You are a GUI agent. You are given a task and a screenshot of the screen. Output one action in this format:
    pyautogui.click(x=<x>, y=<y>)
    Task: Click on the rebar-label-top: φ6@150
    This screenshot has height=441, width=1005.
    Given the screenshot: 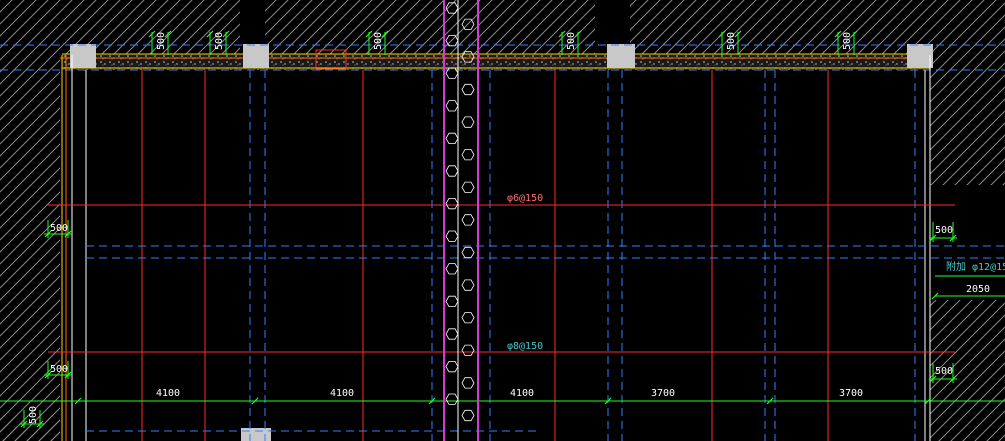 What is the action you would take?
    pyautogui.click(x=525, y=198)
    